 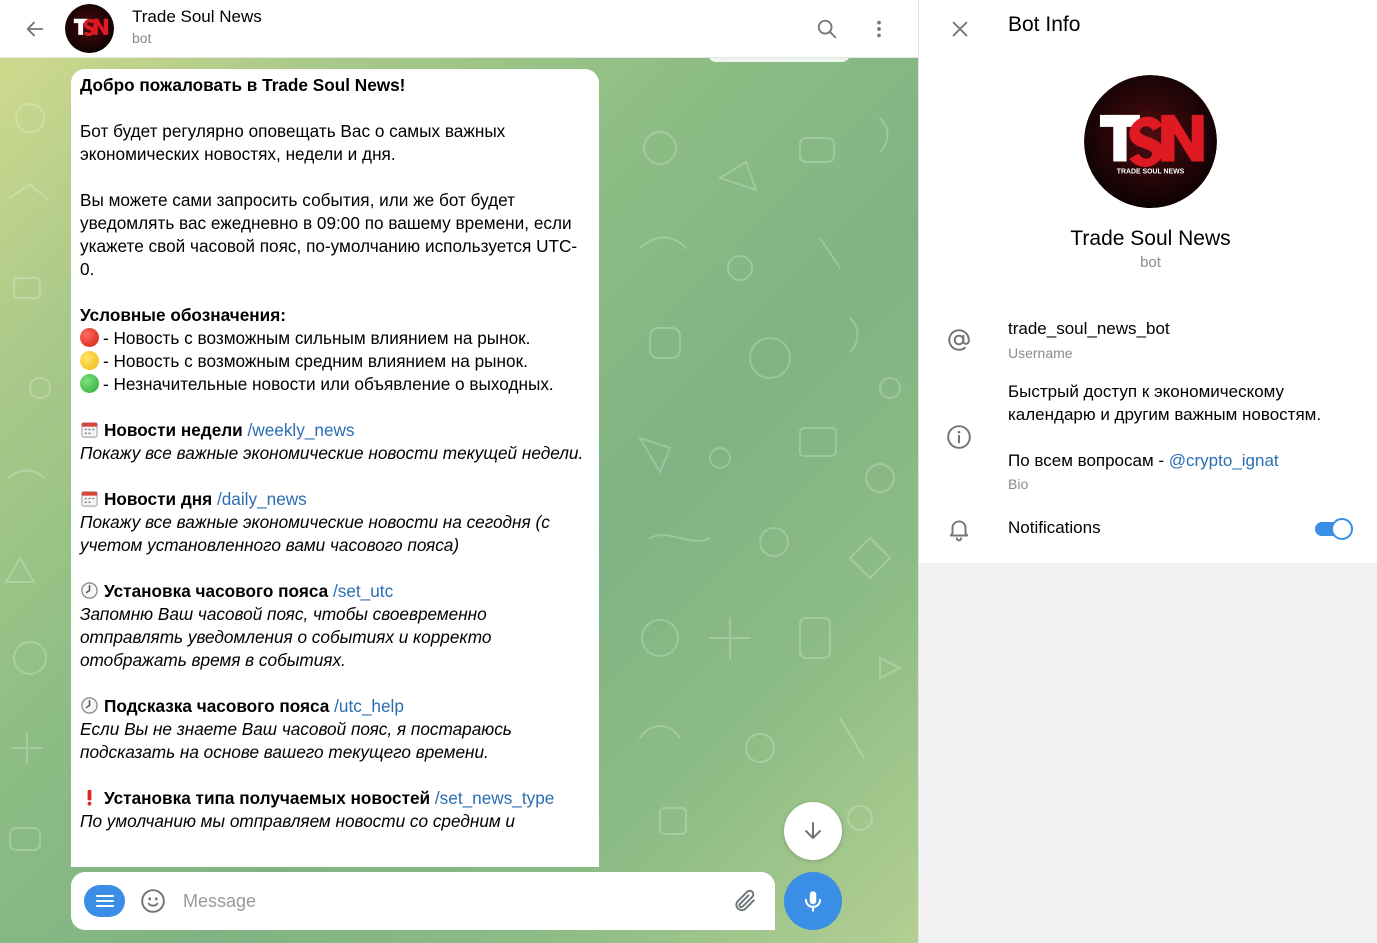 What do you see at coordinates (89, 360) in the screenshot?
I see `yellow-circle-icon` at bounding box center [89, 360].